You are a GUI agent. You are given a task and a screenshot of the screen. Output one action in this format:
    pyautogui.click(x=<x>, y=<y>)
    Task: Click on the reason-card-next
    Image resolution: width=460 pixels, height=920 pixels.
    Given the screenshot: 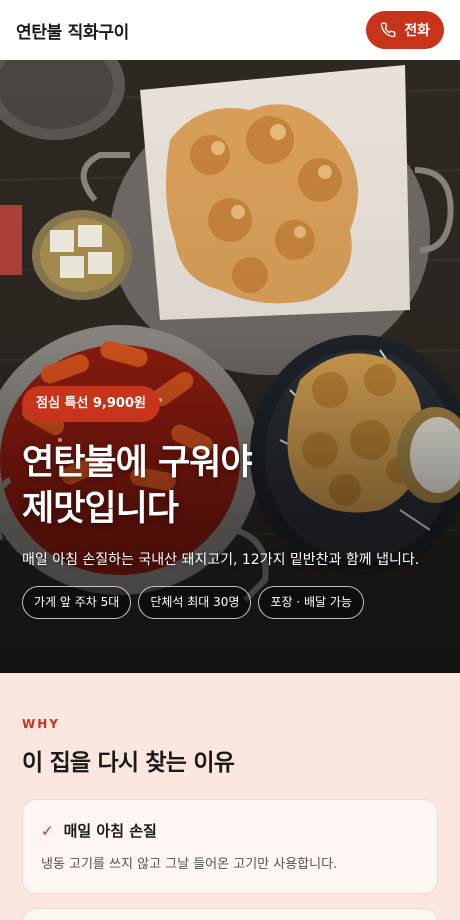 What is the action you would take?
    pyautogui.click(x=230, y=914)
    